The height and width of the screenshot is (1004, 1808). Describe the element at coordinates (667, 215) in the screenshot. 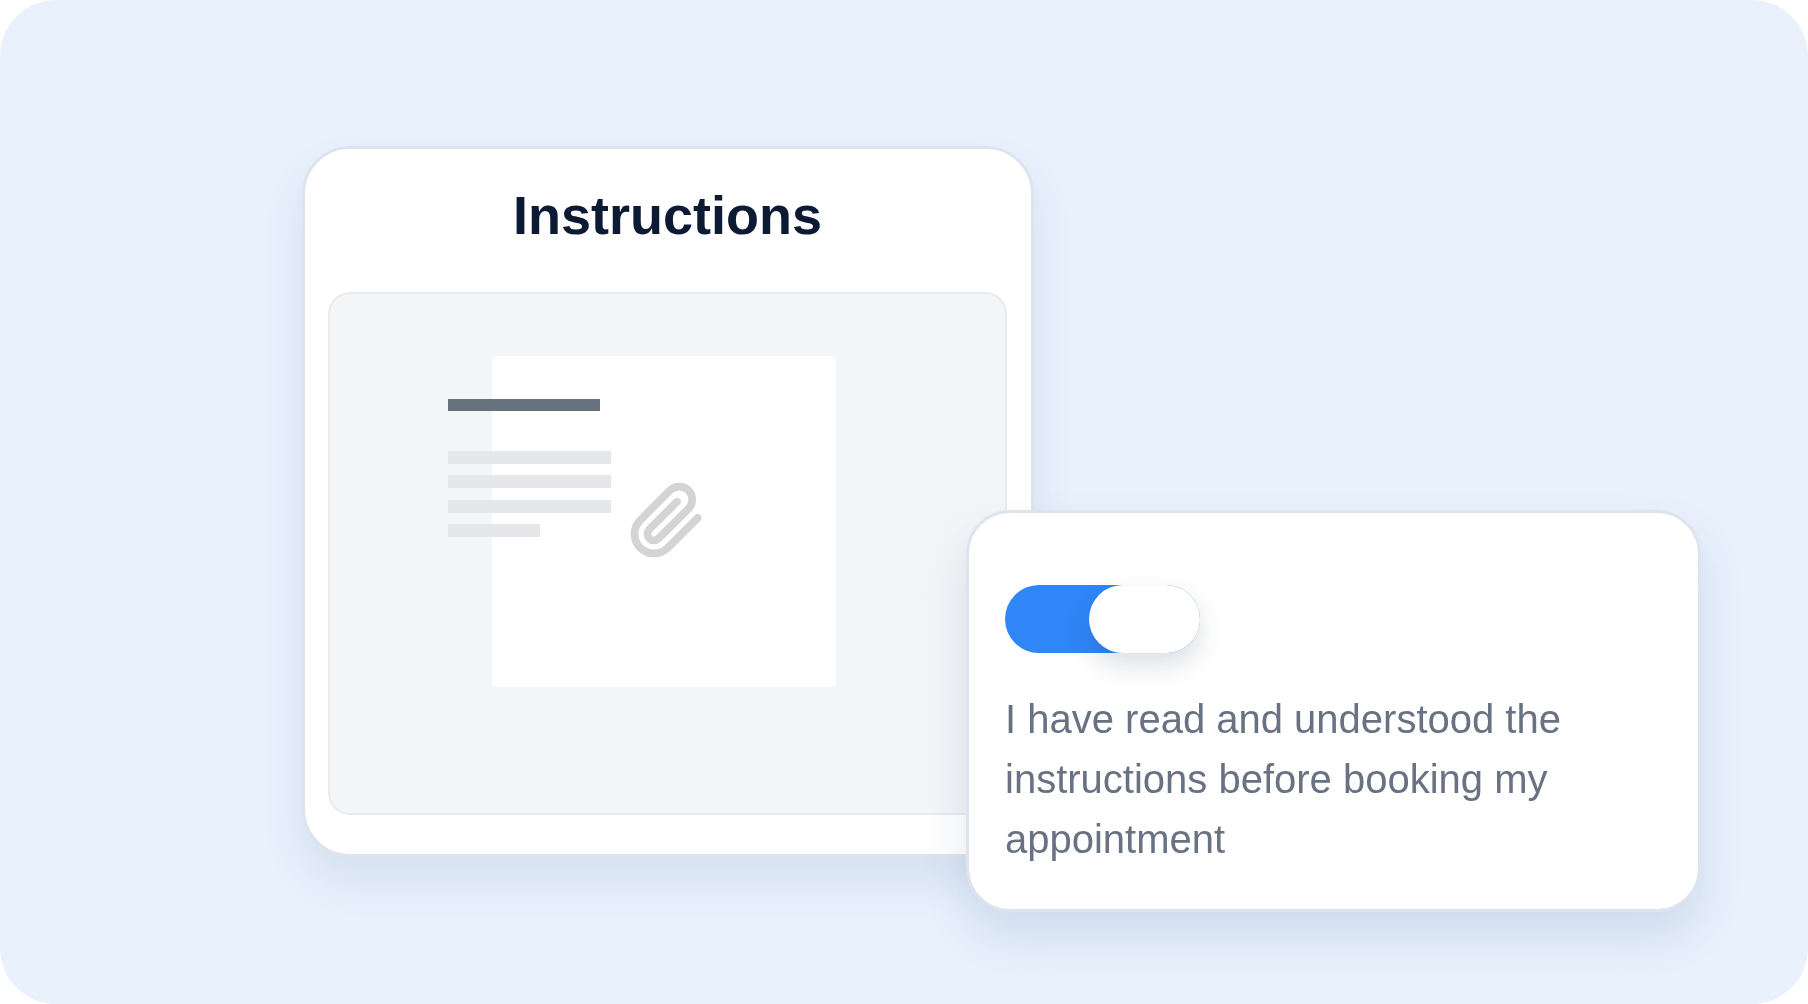

I see `card-title: Instructions` at that location.